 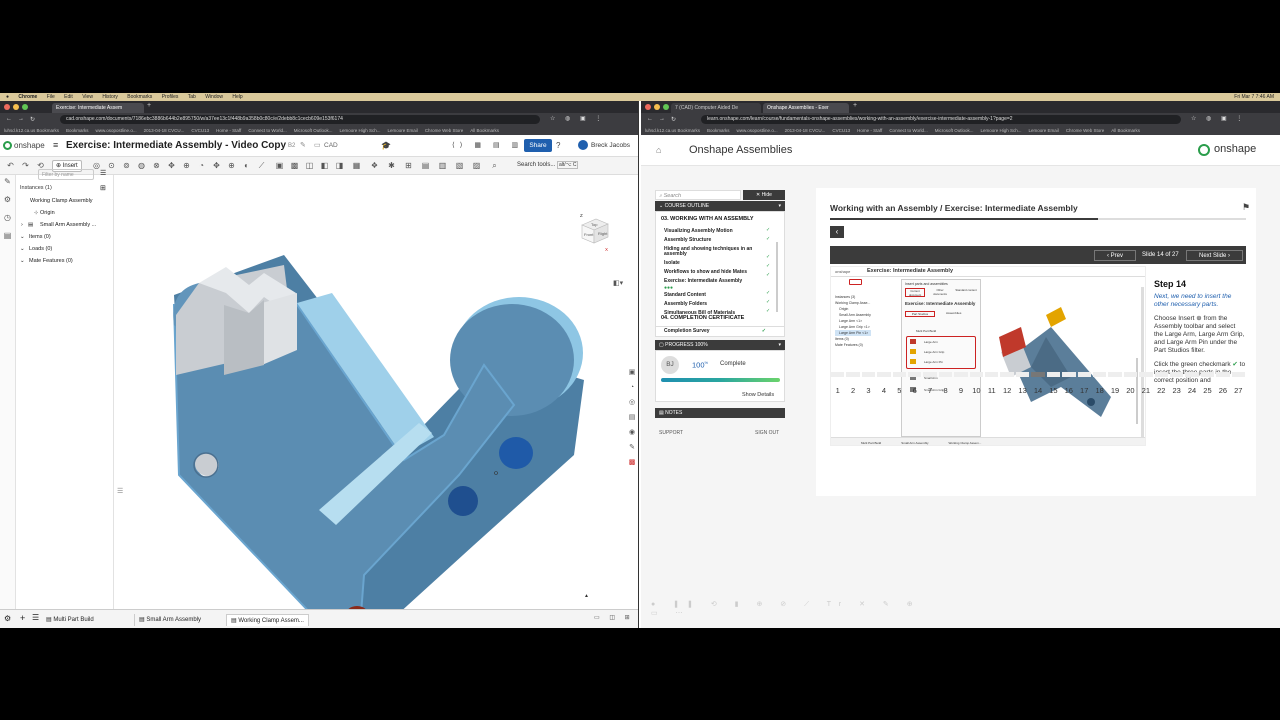 I want to click on tool-icon: ⊞, so click(x=408, y=165).